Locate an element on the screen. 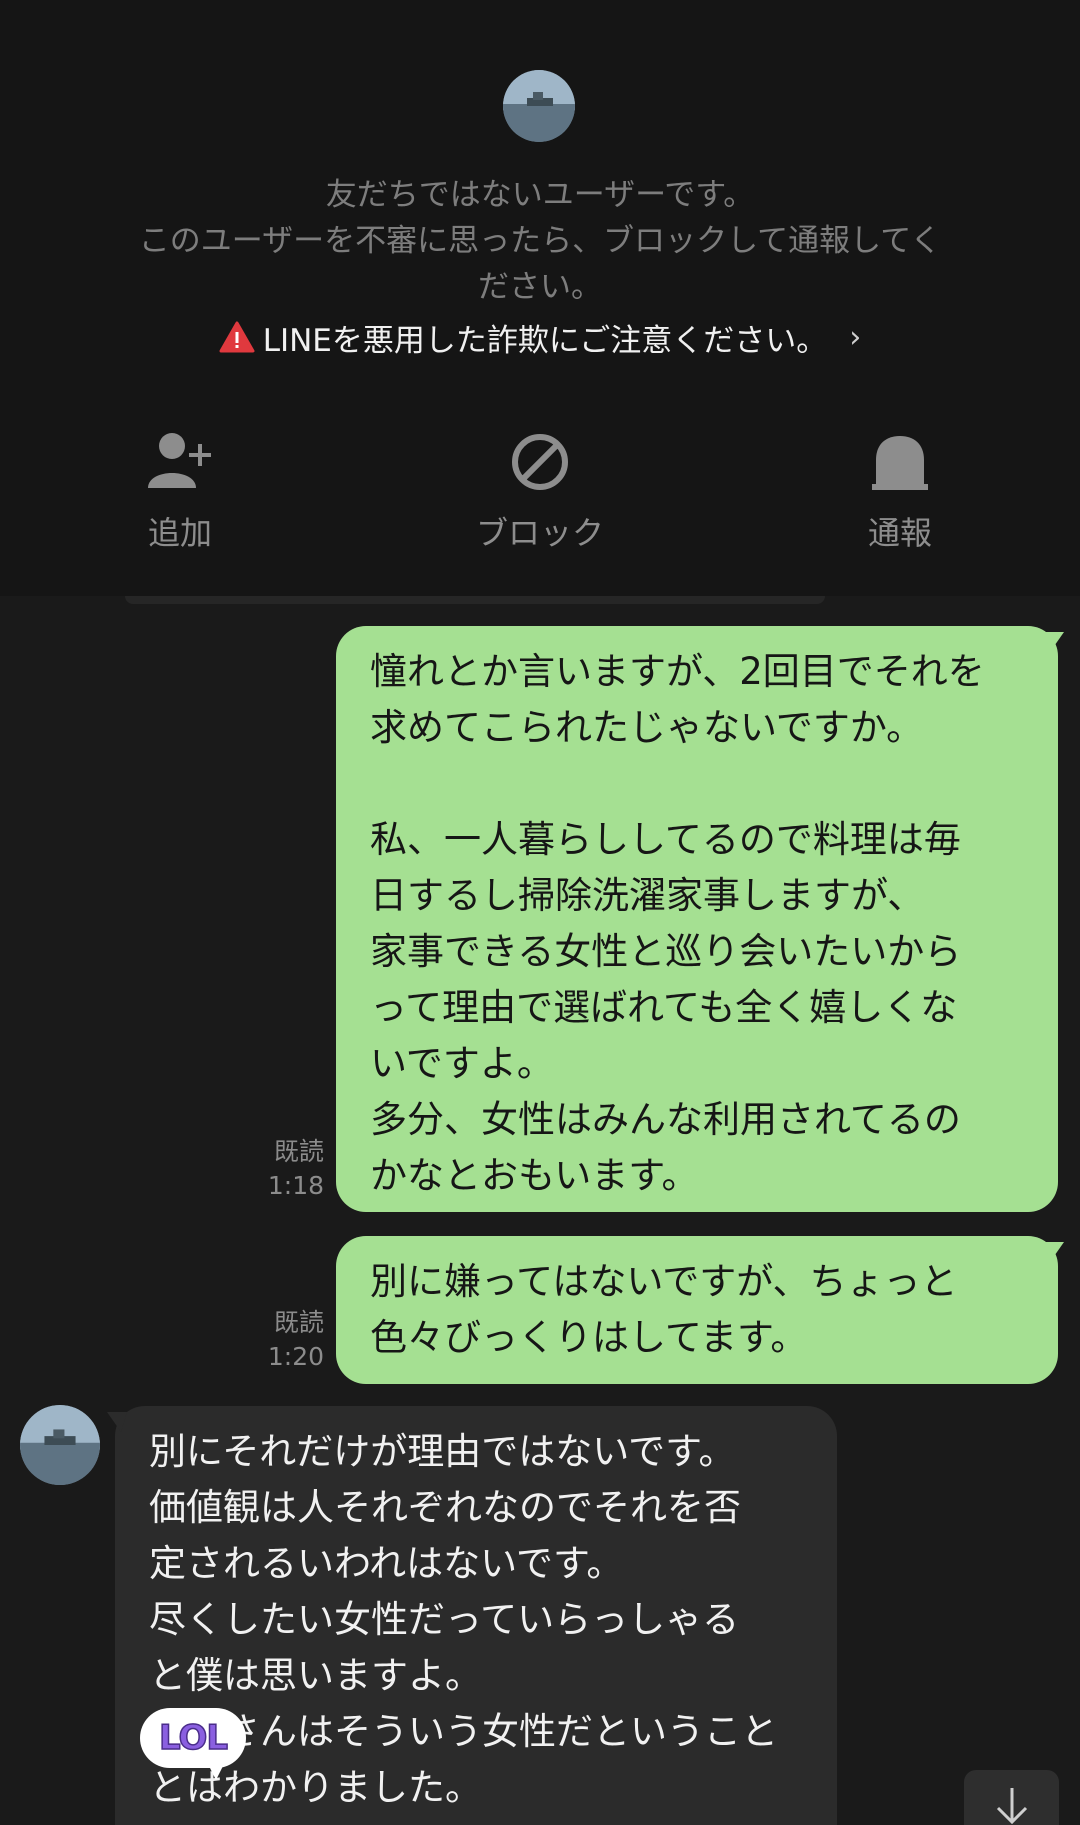 This screenshot has height=1825, width=1080. sender-avatar is located at coordinates (60, 1445).